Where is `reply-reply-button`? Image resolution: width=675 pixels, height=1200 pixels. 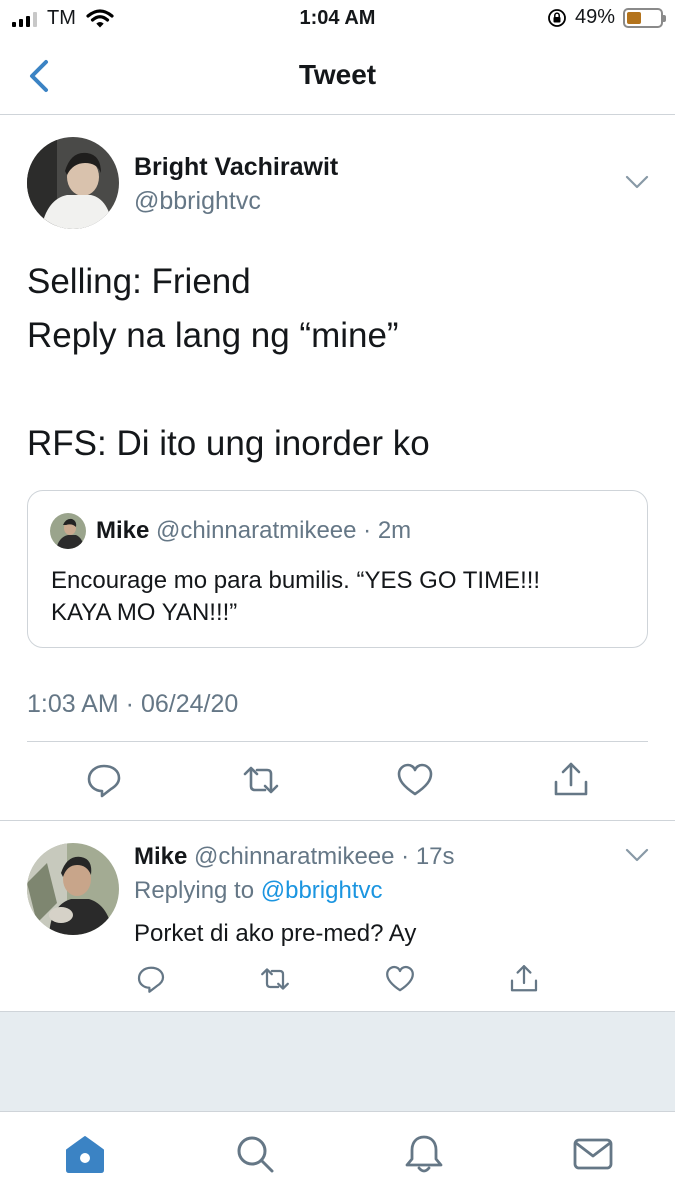 reply-reply-button is located at coordinates (151, 979).